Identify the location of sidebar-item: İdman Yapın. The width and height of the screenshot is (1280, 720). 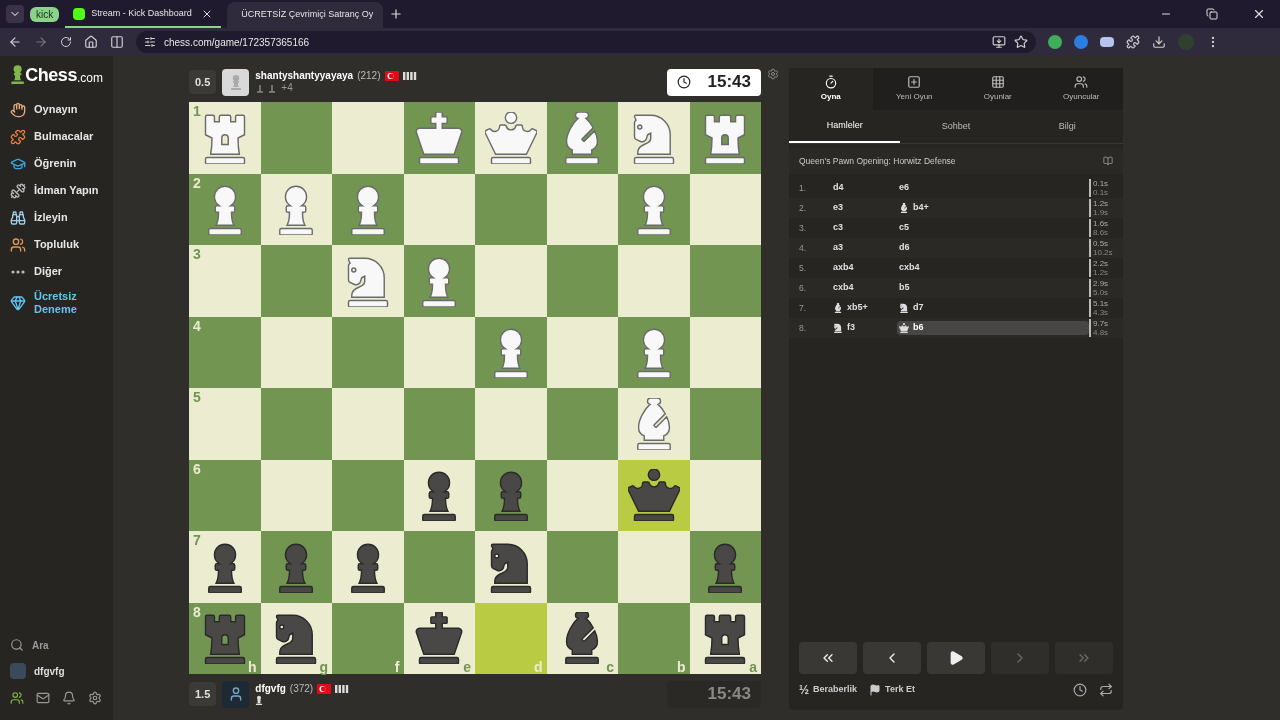
(56, 190).